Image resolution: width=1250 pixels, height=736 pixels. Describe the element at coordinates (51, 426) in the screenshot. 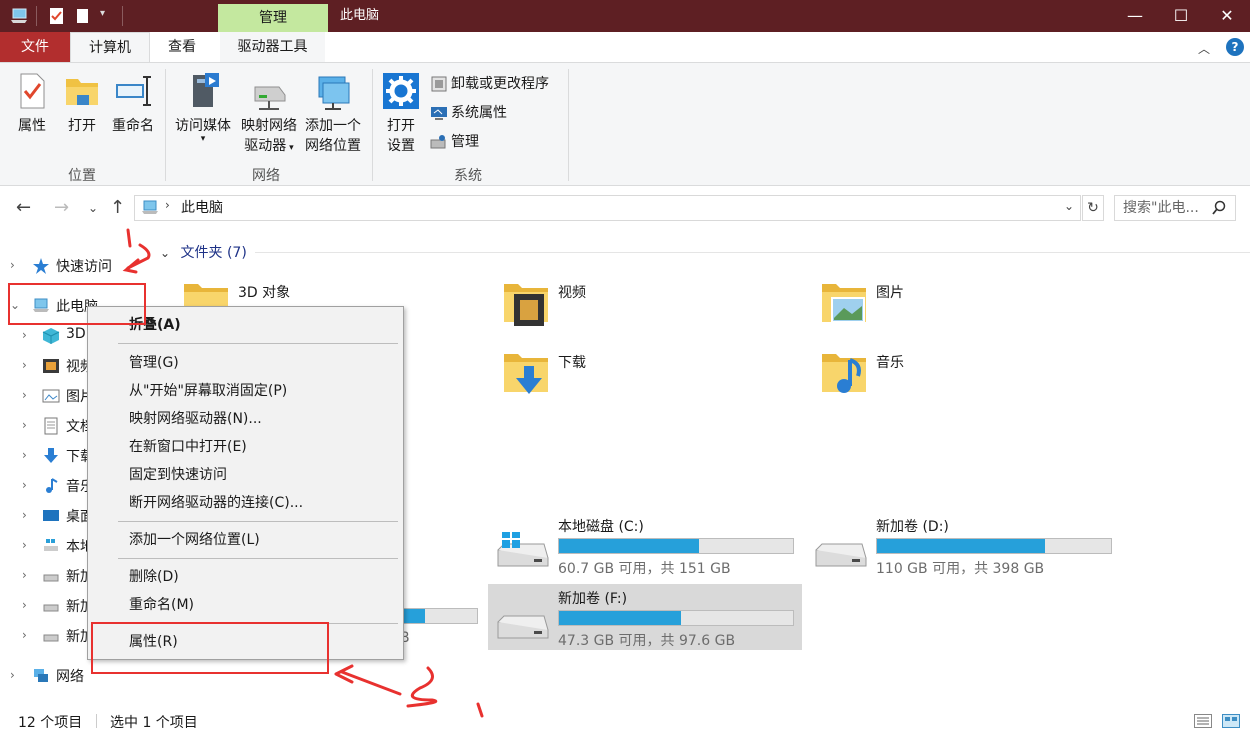

I see `document-icon` at that location.